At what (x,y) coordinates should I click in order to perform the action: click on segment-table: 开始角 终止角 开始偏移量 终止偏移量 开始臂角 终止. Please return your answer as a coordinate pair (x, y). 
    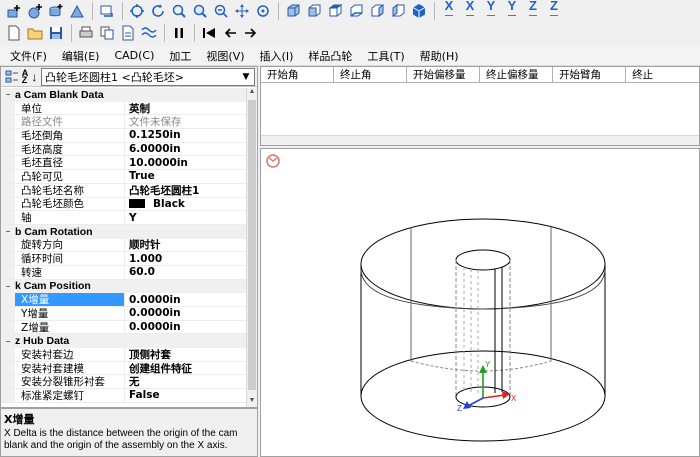
    Looking at the image, I should click on (480, 106).